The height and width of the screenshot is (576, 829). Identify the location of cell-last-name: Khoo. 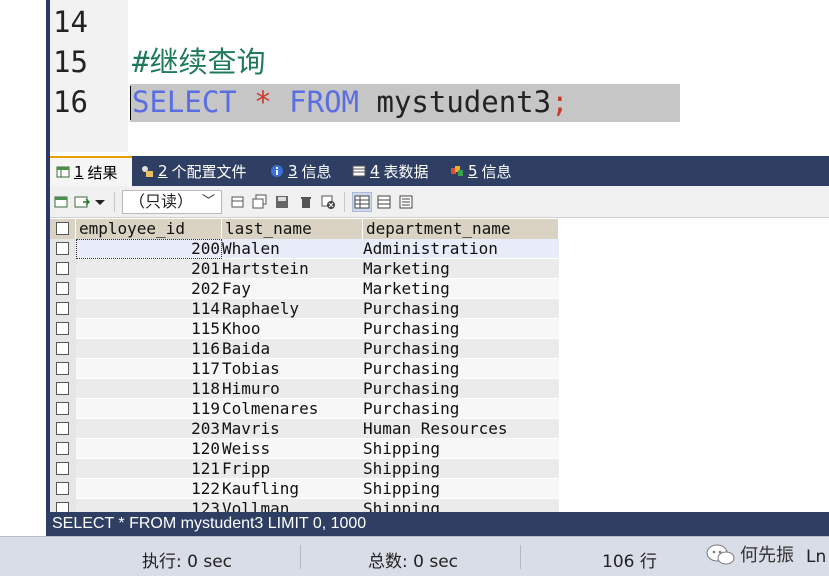
(292, 329).